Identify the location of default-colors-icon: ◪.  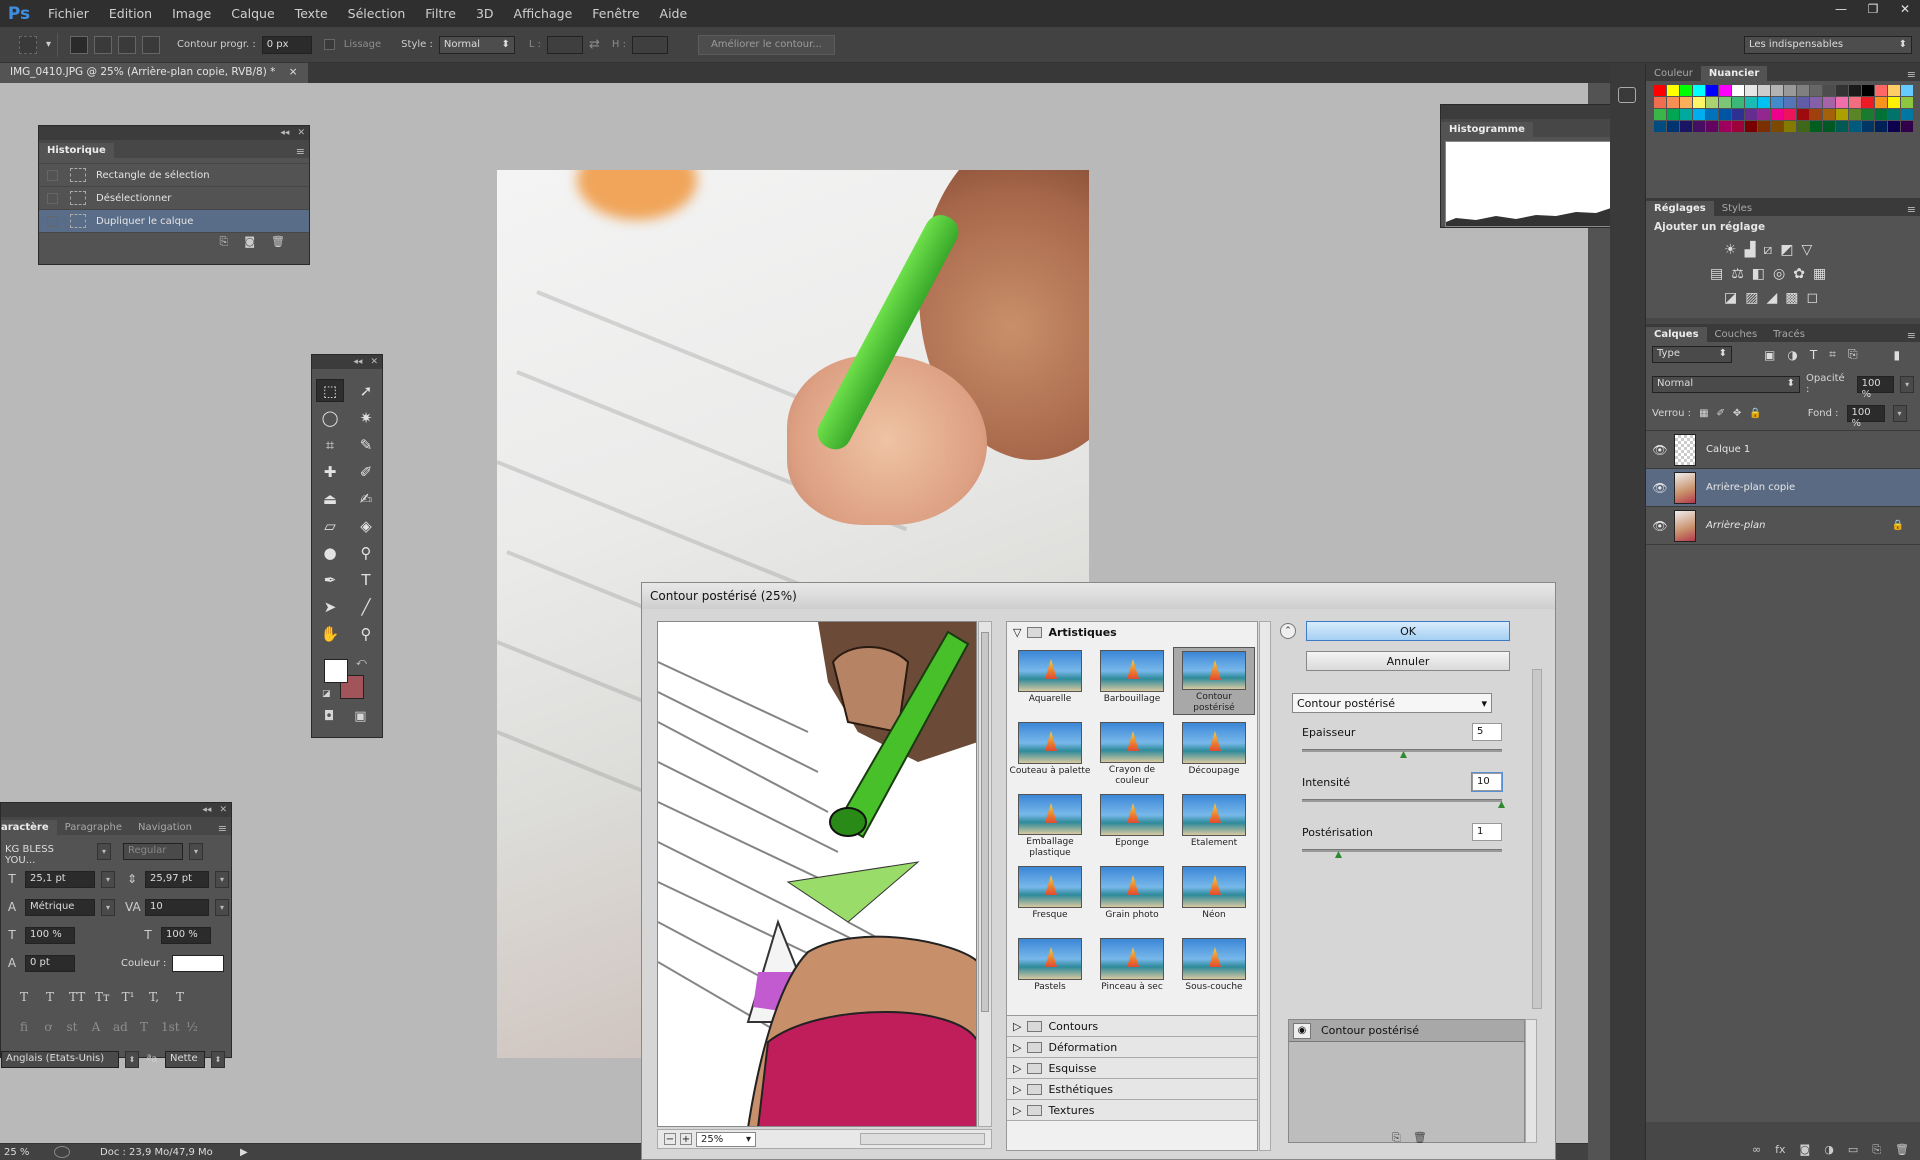
(326, 694).